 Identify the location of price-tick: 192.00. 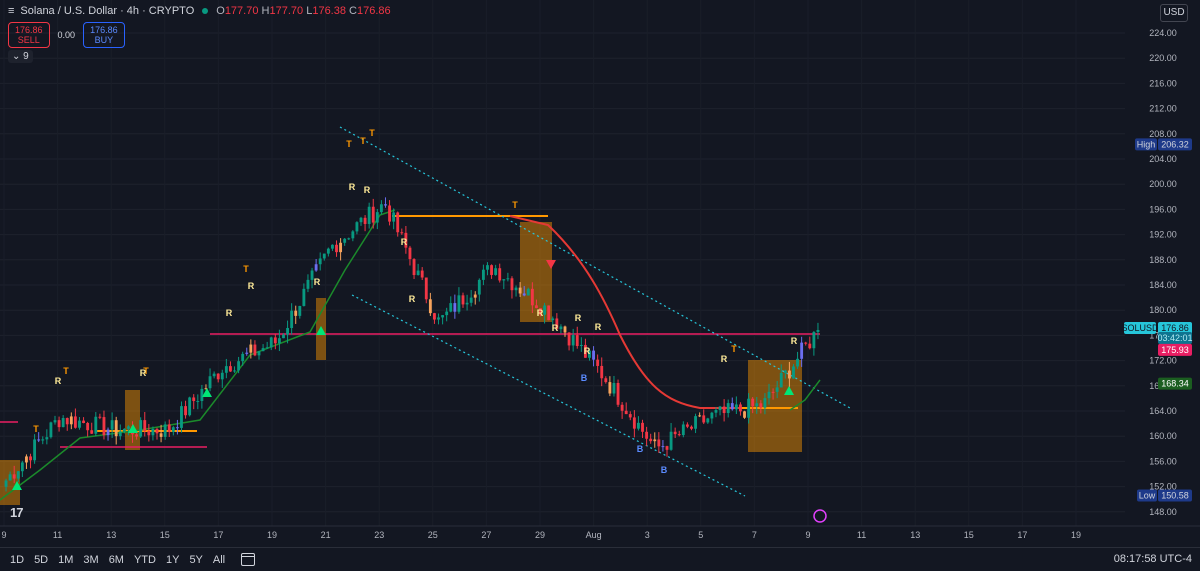
(1163, 235).